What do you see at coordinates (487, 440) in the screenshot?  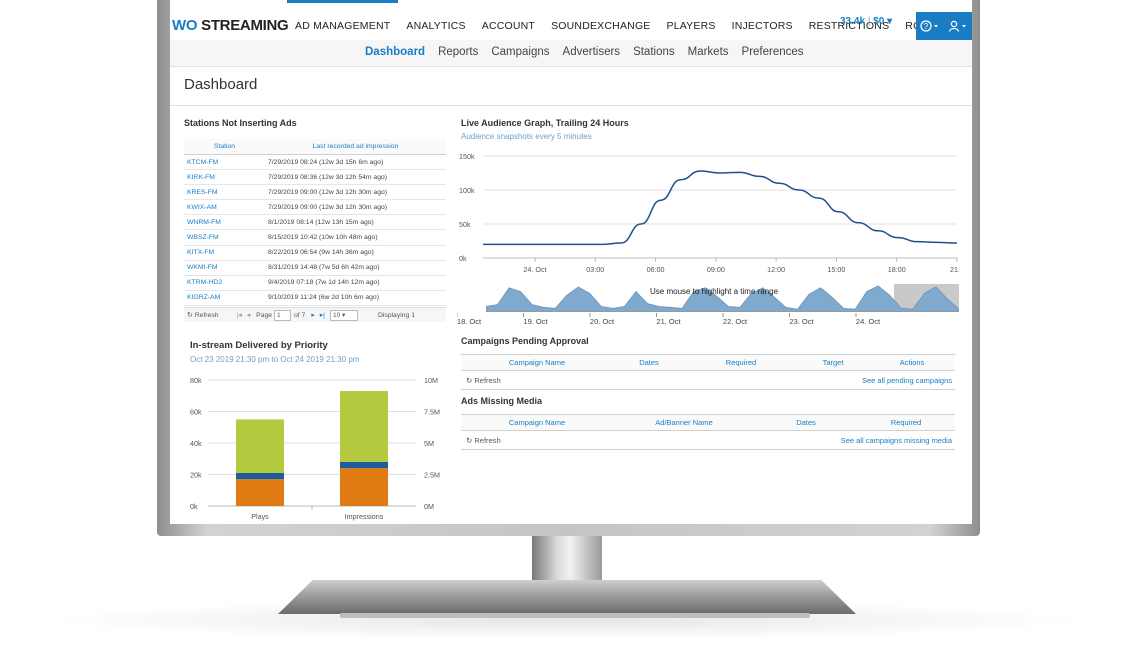 I see `missing-refresh-label: Refresh` at bounding box center [487, 440].